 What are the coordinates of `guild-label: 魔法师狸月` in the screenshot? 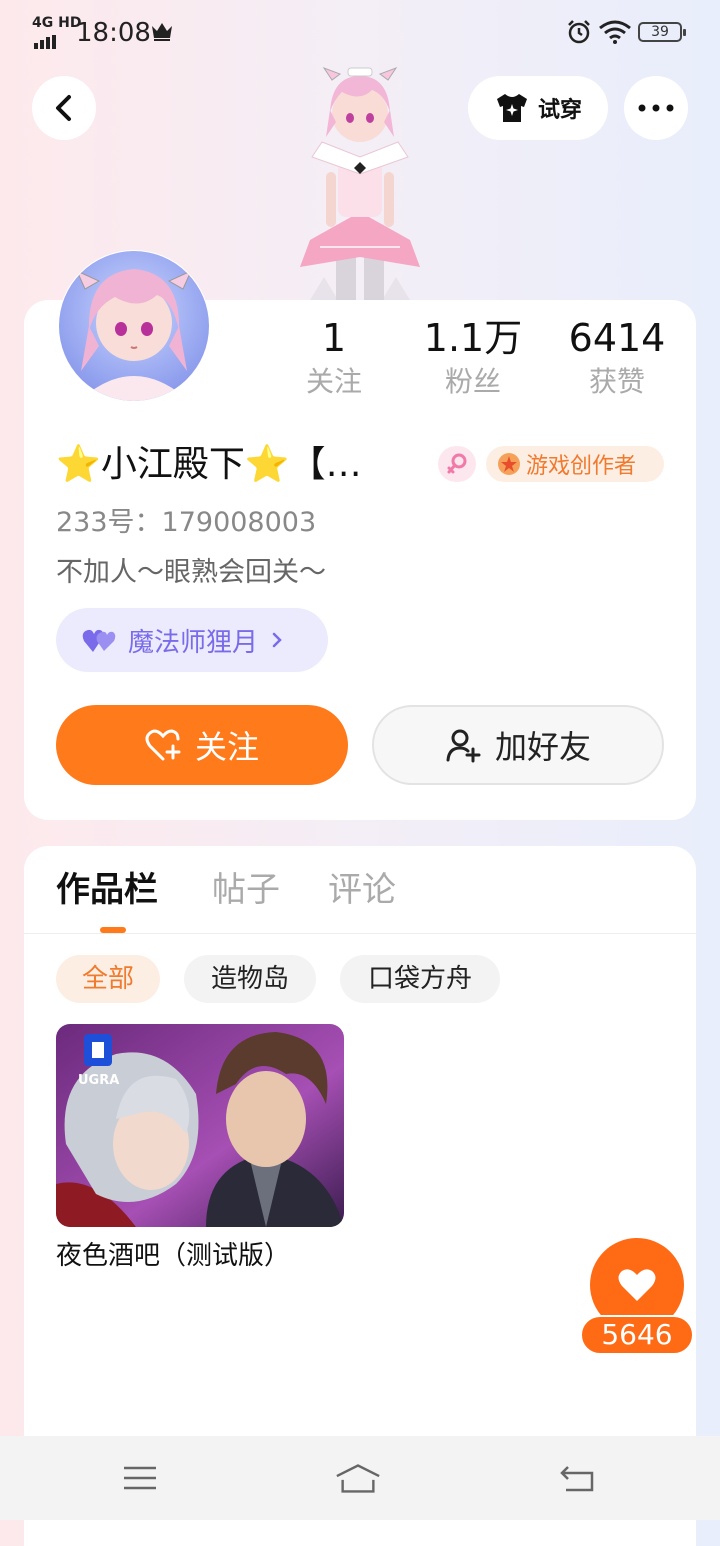 It's located at (193, 642).